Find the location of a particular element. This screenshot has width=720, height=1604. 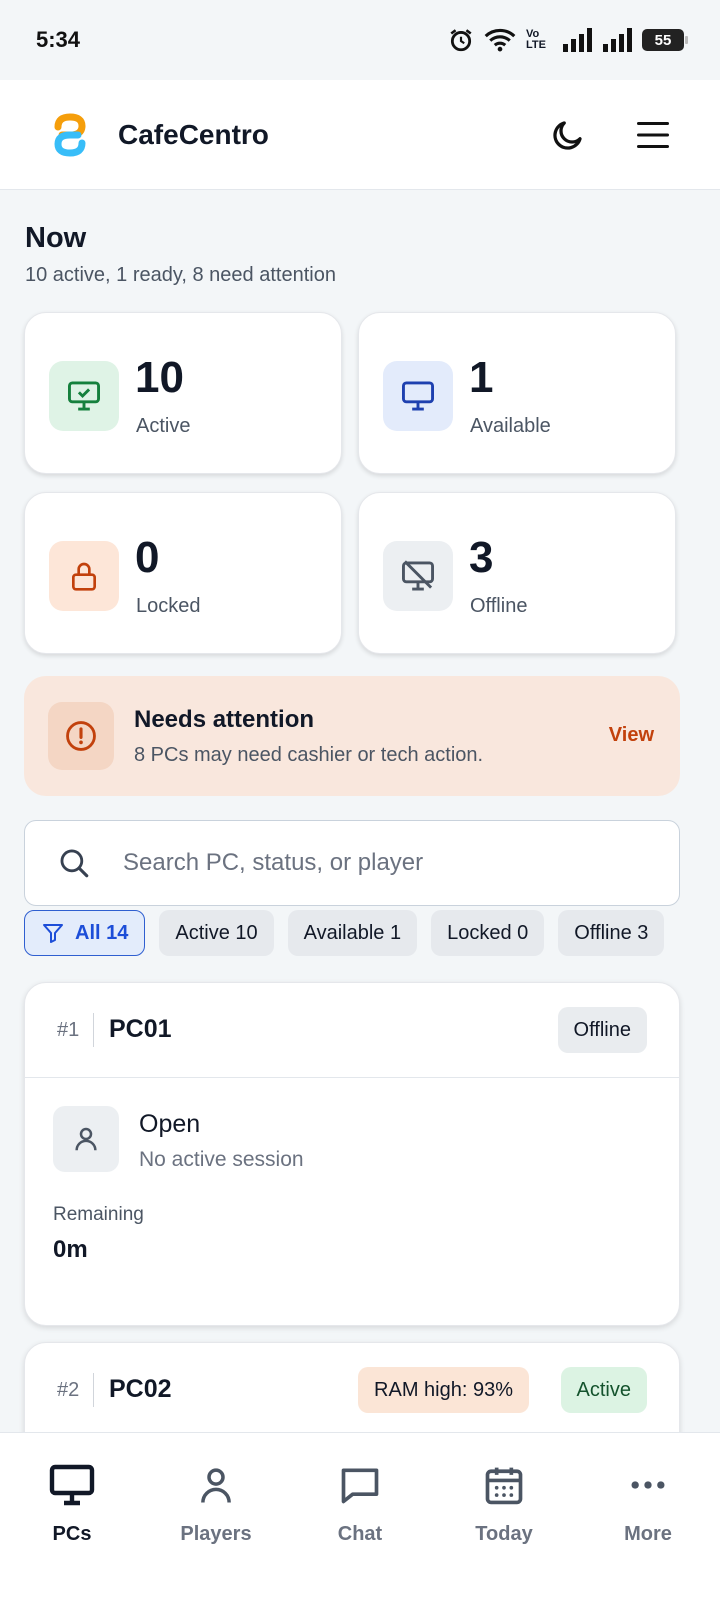

alert-circle-icon is located at coordinates (81, 736).